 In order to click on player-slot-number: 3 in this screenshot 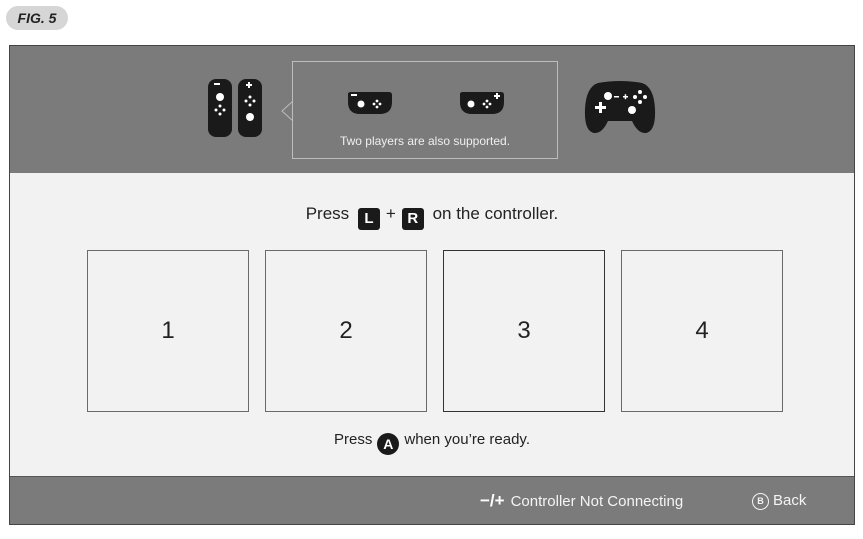, I will do `click(524, 330)`.